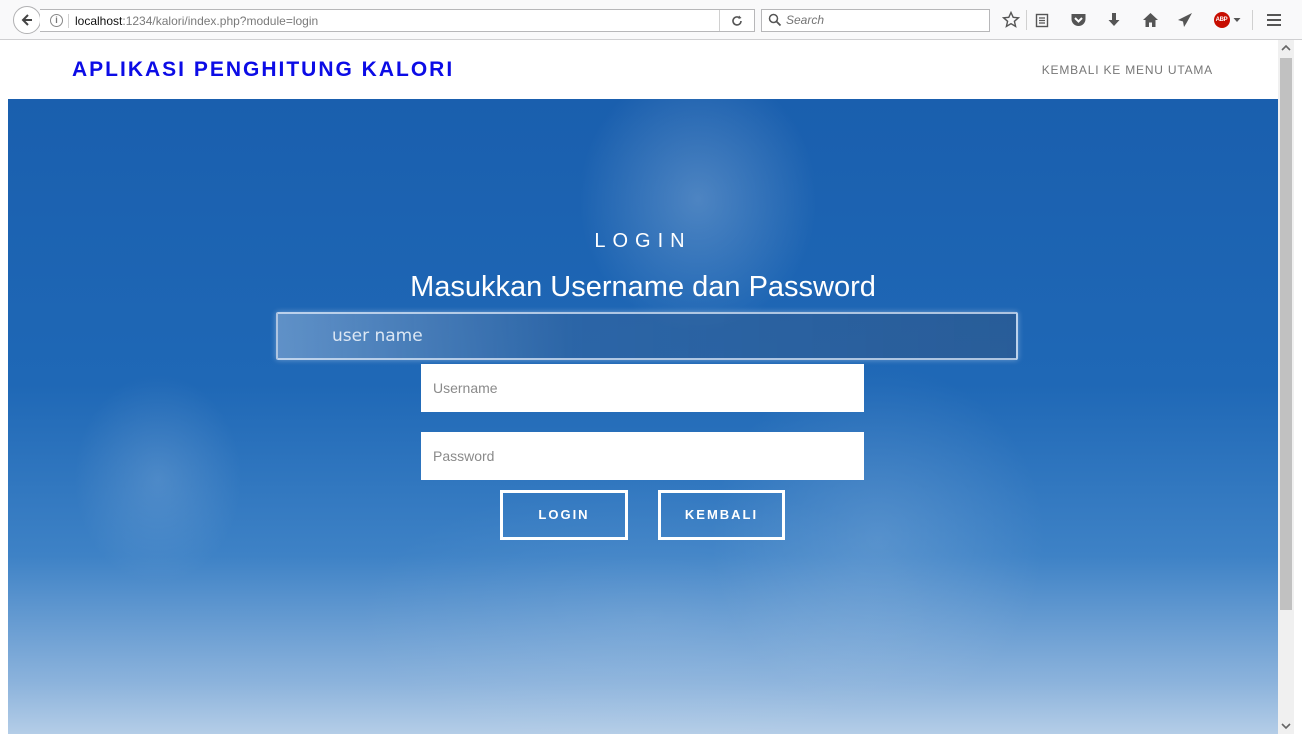 The width and height of the screenshot is (1302, 734). Describe the element at coordinates (643, 241) in the screenshot. I see `login-heading: LOGIN` at that location.